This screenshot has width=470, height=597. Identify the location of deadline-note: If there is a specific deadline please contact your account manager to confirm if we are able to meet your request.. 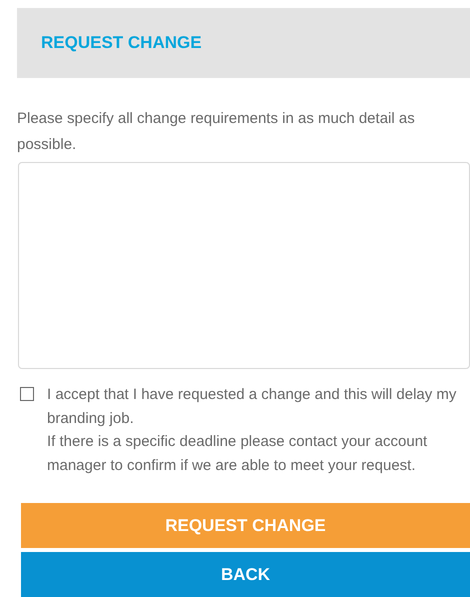
(237, 454).